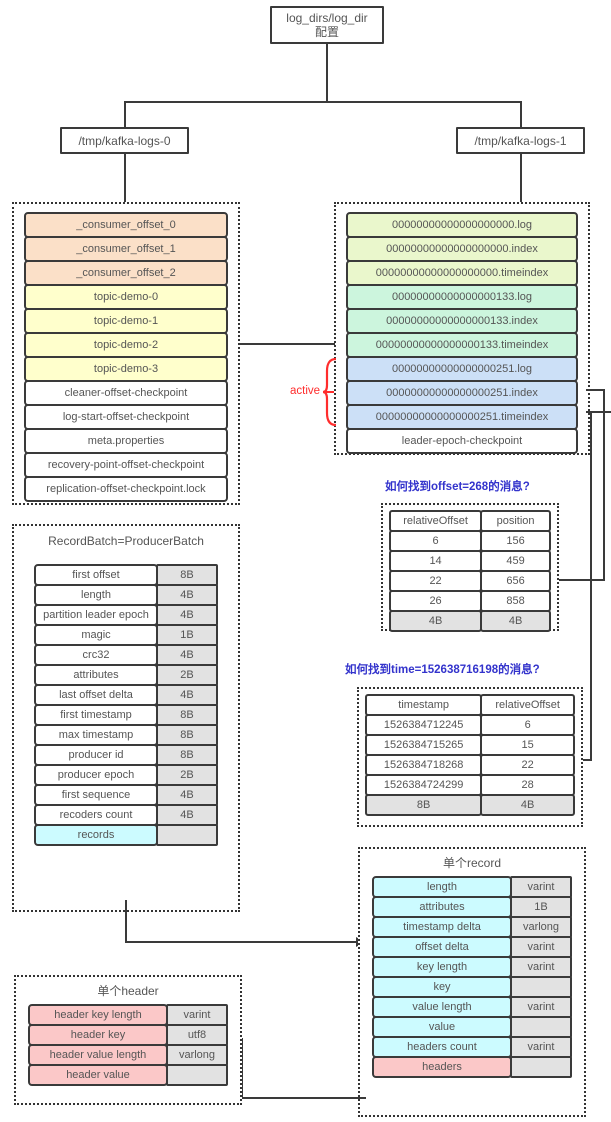  I want to click on dir-node-right: /tmp/kafka-logs-1, so click(520, 140).